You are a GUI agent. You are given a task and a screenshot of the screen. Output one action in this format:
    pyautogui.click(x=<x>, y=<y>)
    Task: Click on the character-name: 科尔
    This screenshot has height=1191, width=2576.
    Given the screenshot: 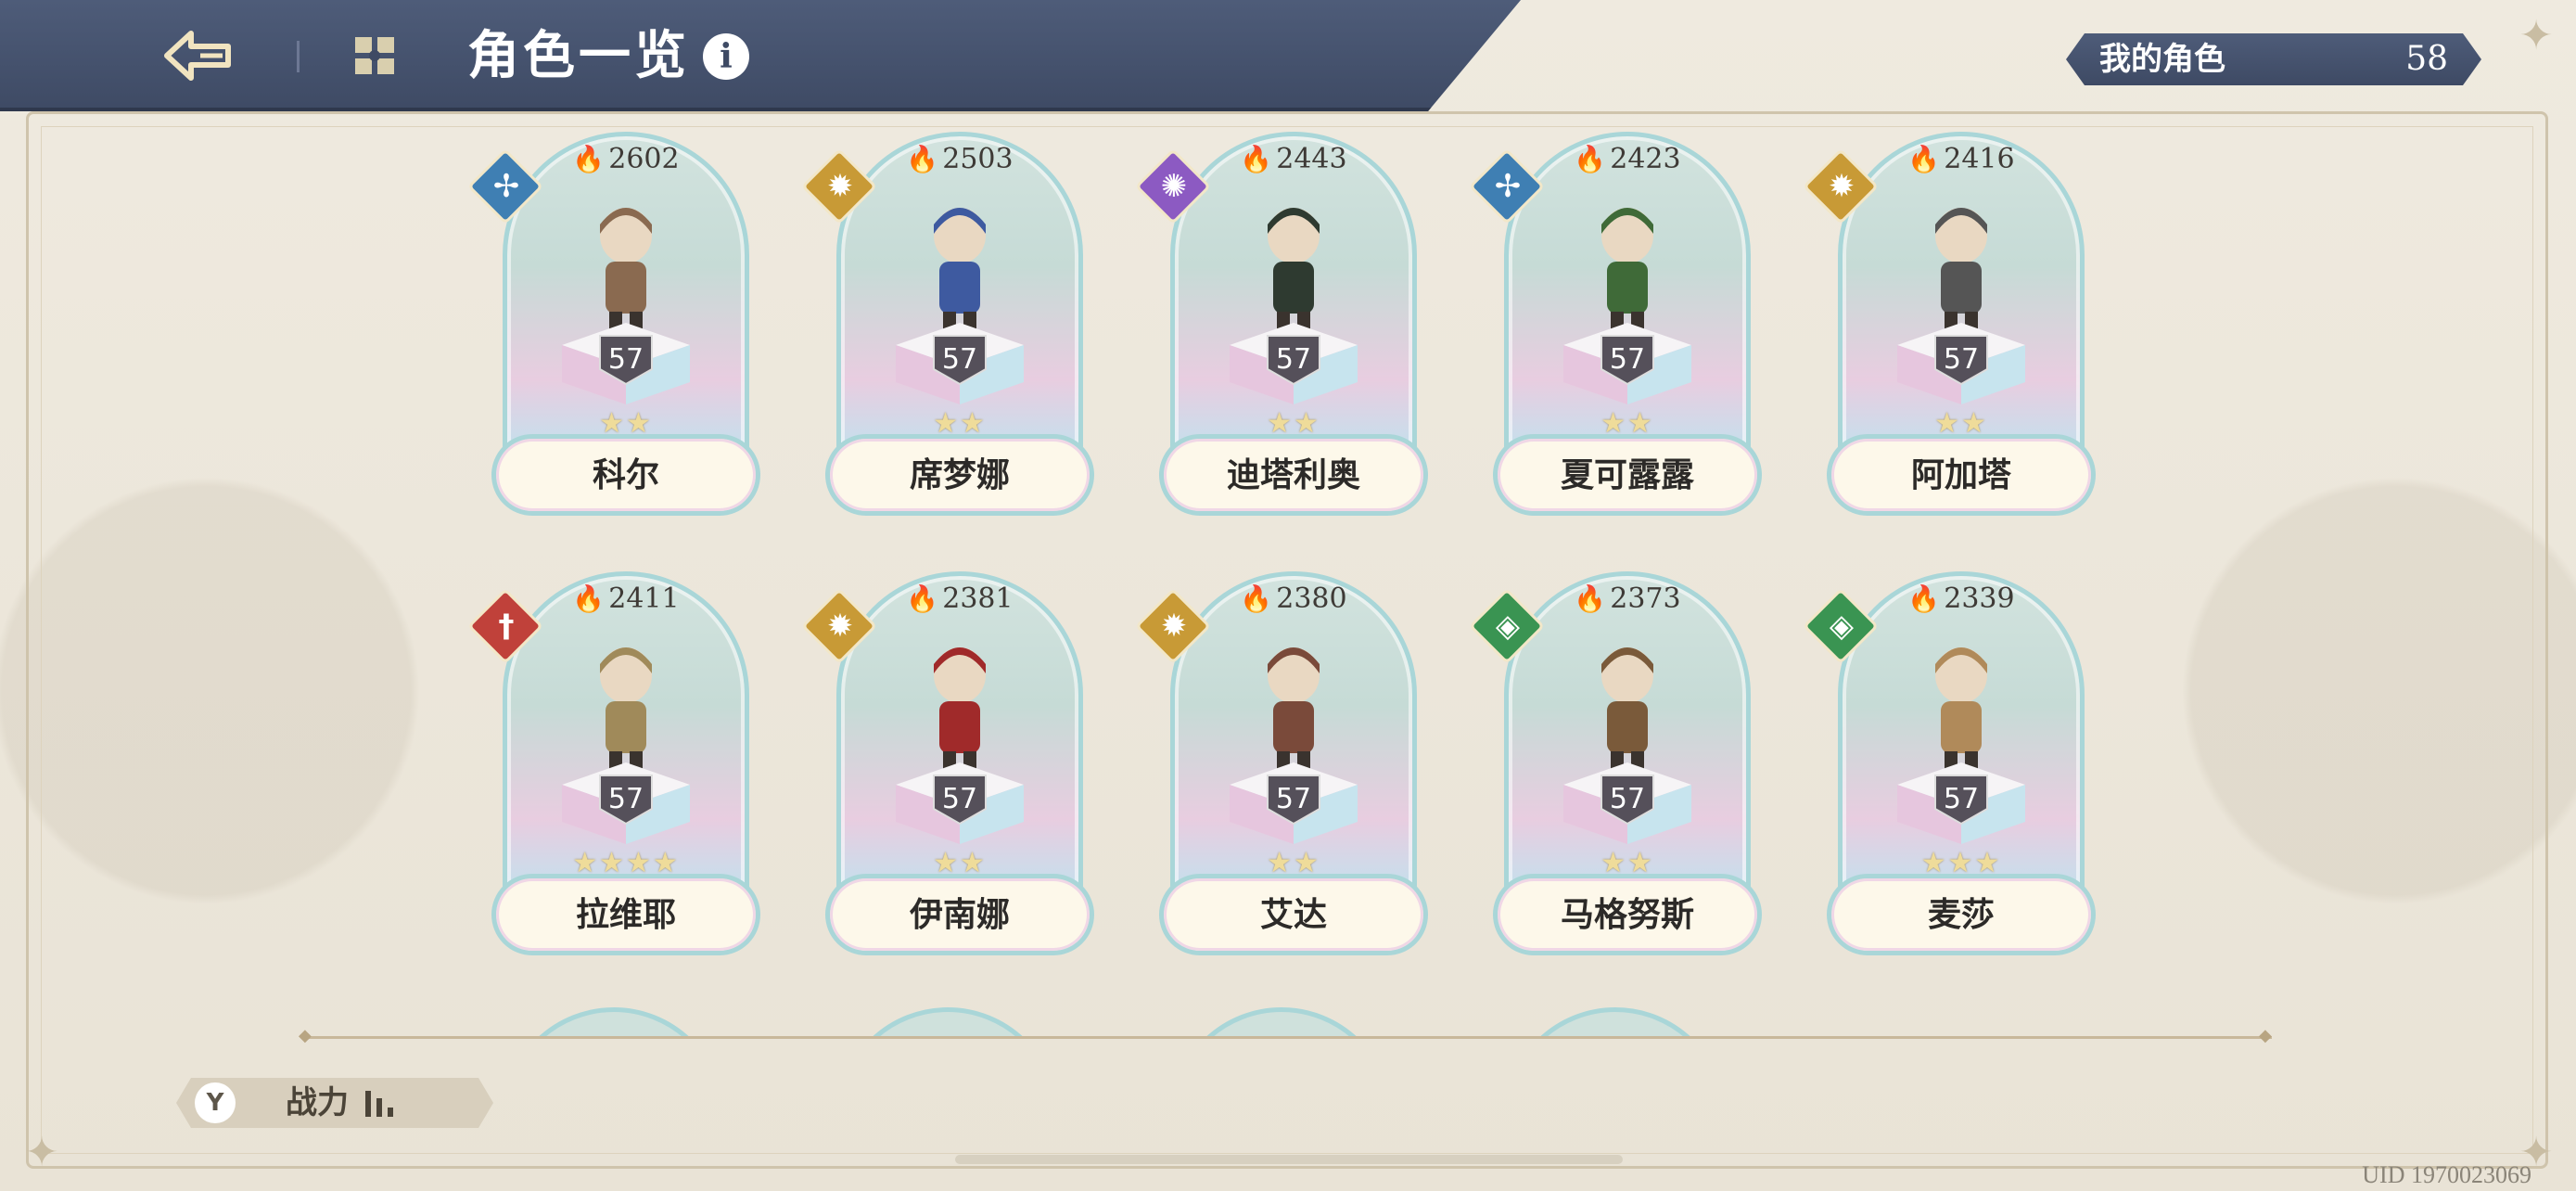 What is the action you would take?
    pyautogui.click(x=625, y=475)
    